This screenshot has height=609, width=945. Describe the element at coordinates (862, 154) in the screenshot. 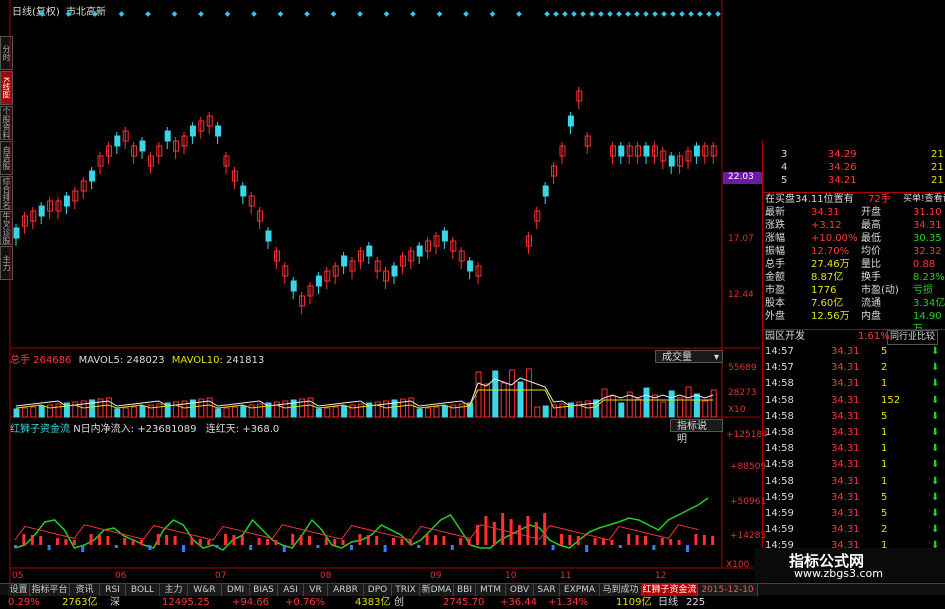

I see `order-book-row: 3 34.29 21` at that location.